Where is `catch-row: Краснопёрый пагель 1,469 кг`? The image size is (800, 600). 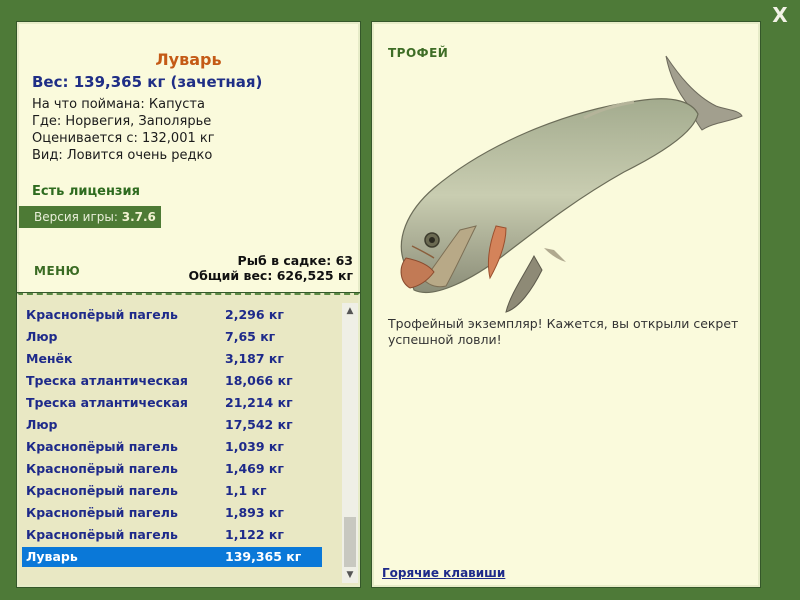
catch-row: Краснопёрый пагель 1,469 кг is located at coordinates (172, 469).